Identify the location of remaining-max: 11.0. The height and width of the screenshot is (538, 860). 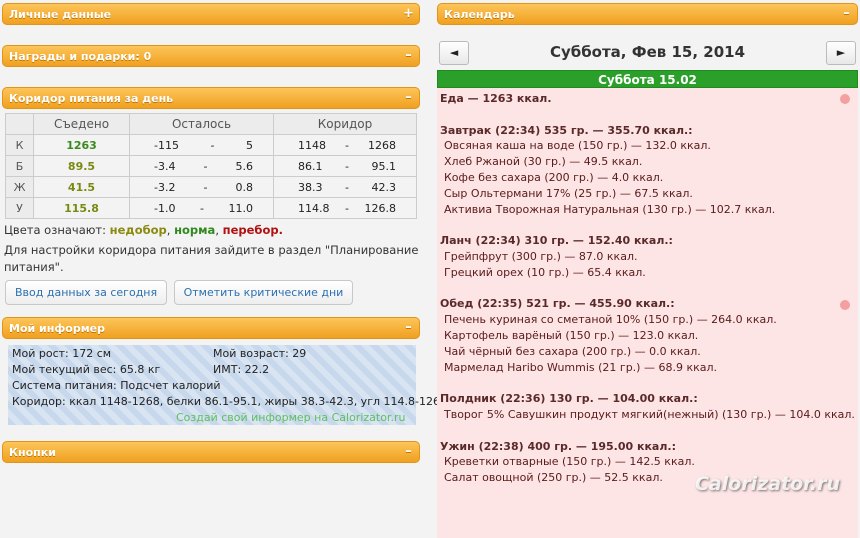
(240, 208).